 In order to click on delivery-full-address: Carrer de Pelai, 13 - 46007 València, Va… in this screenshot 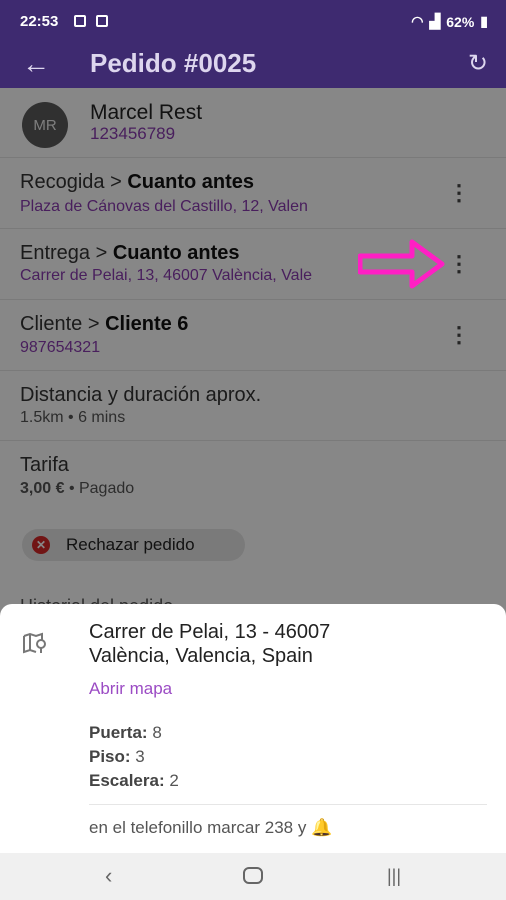, I will do `click(284, 644)`.